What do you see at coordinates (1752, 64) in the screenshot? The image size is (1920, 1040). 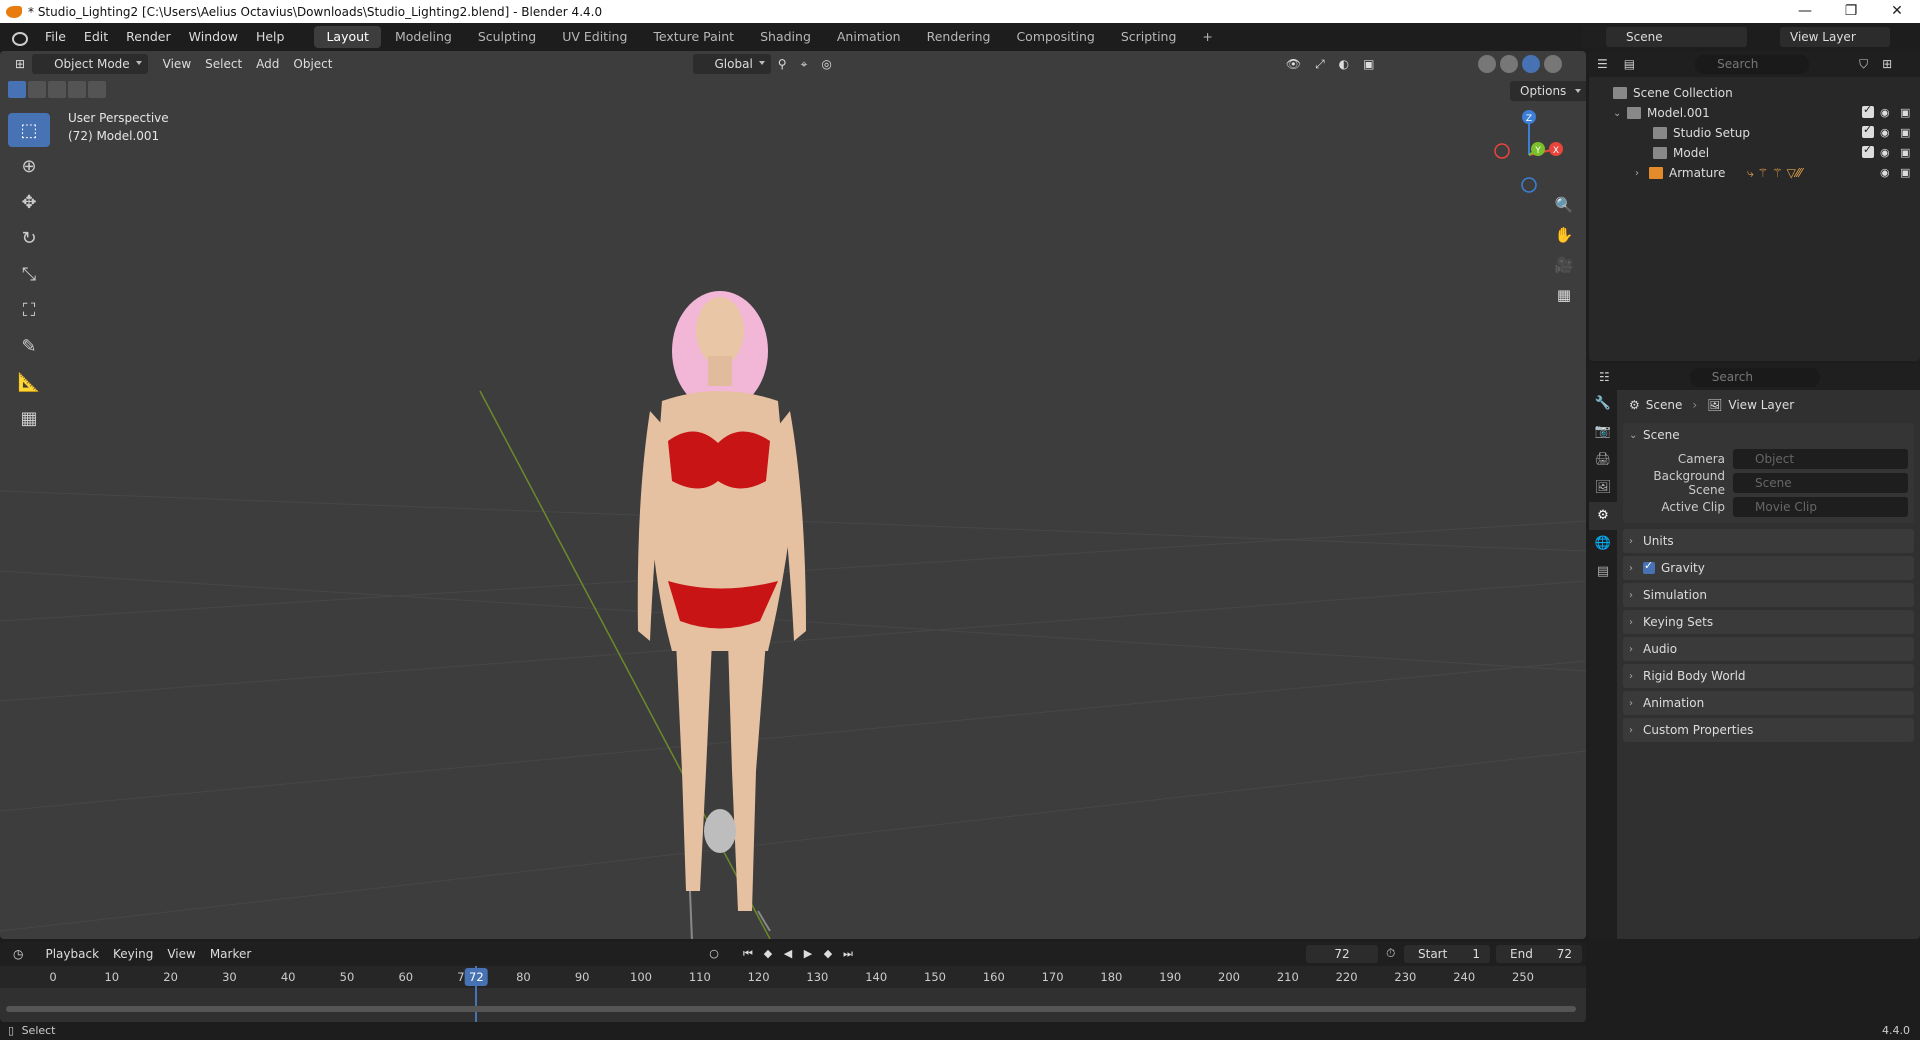 I see `outliner-search-input: Search` at bounding box center [1752, 64].